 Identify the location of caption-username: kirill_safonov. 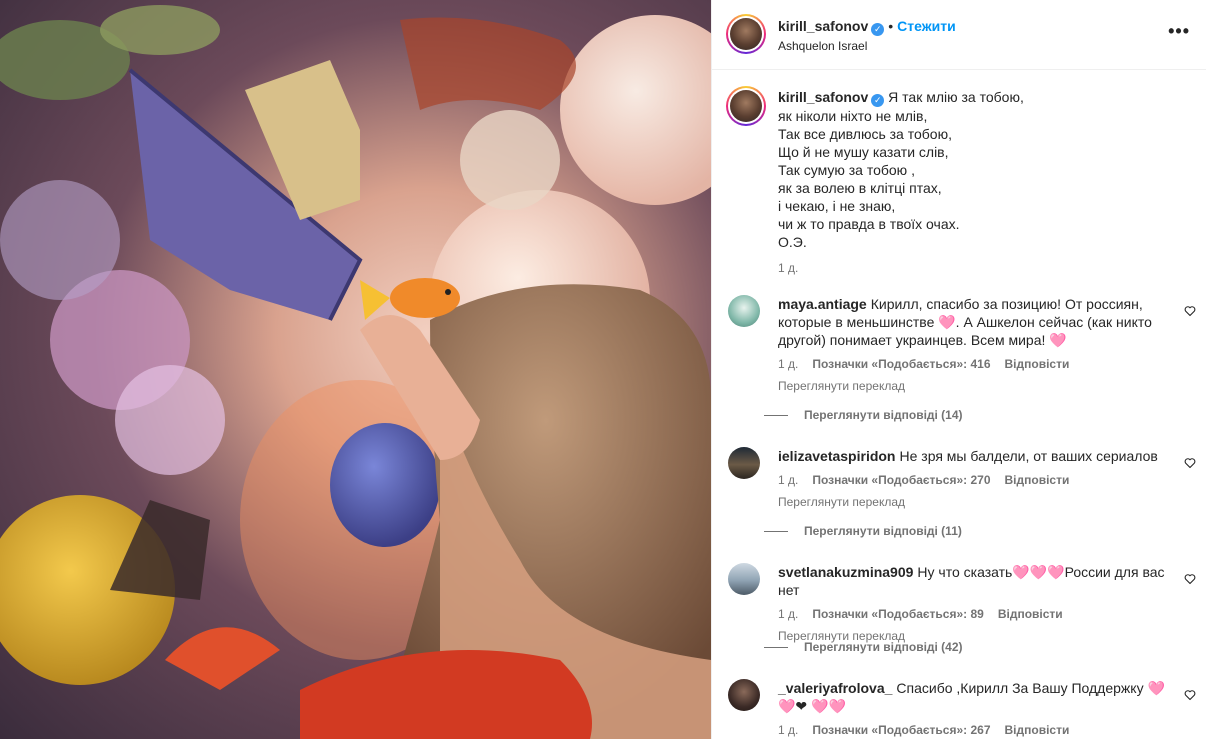
(823, 97).